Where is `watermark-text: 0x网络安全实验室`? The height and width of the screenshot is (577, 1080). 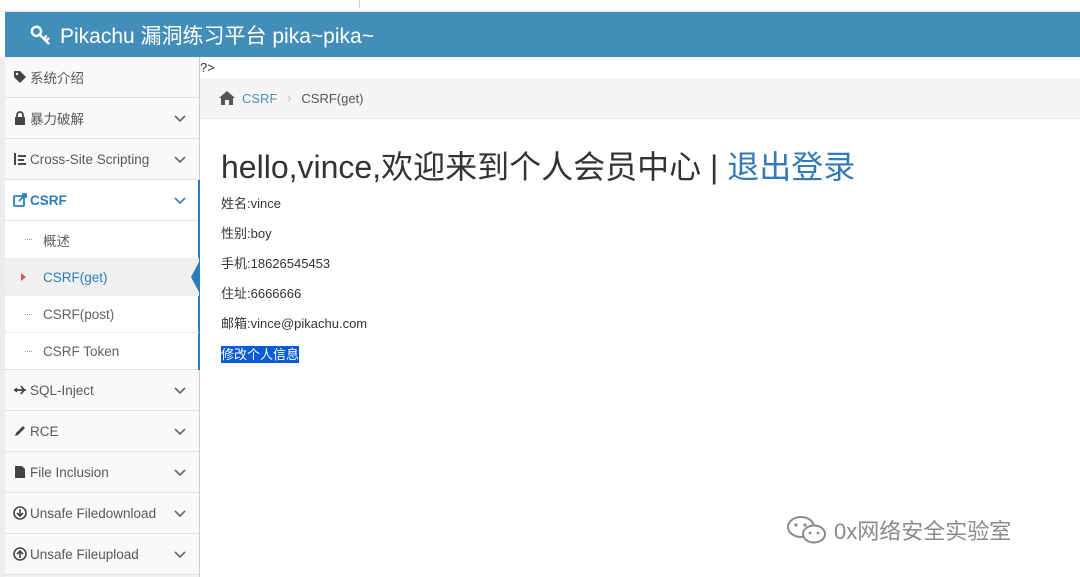
watermark-text: 0x网络安全实验室 is located at coordinates (923, 531).